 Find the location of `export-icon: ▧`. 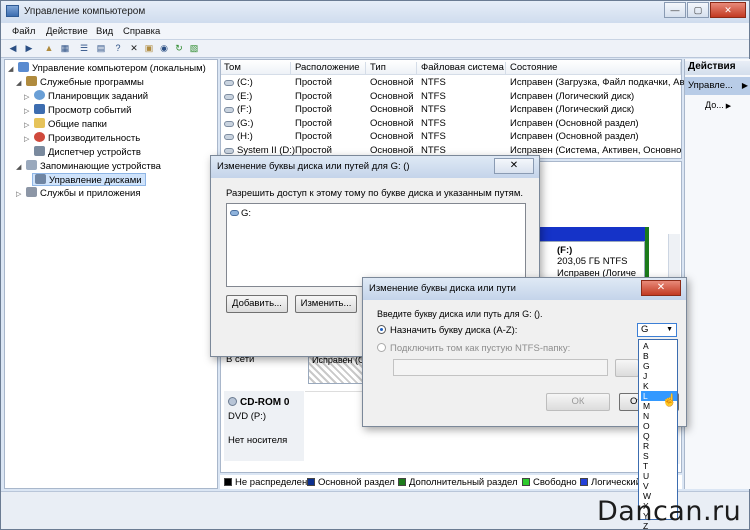

export-icon: ▧ is located at coordinates (194, 48).